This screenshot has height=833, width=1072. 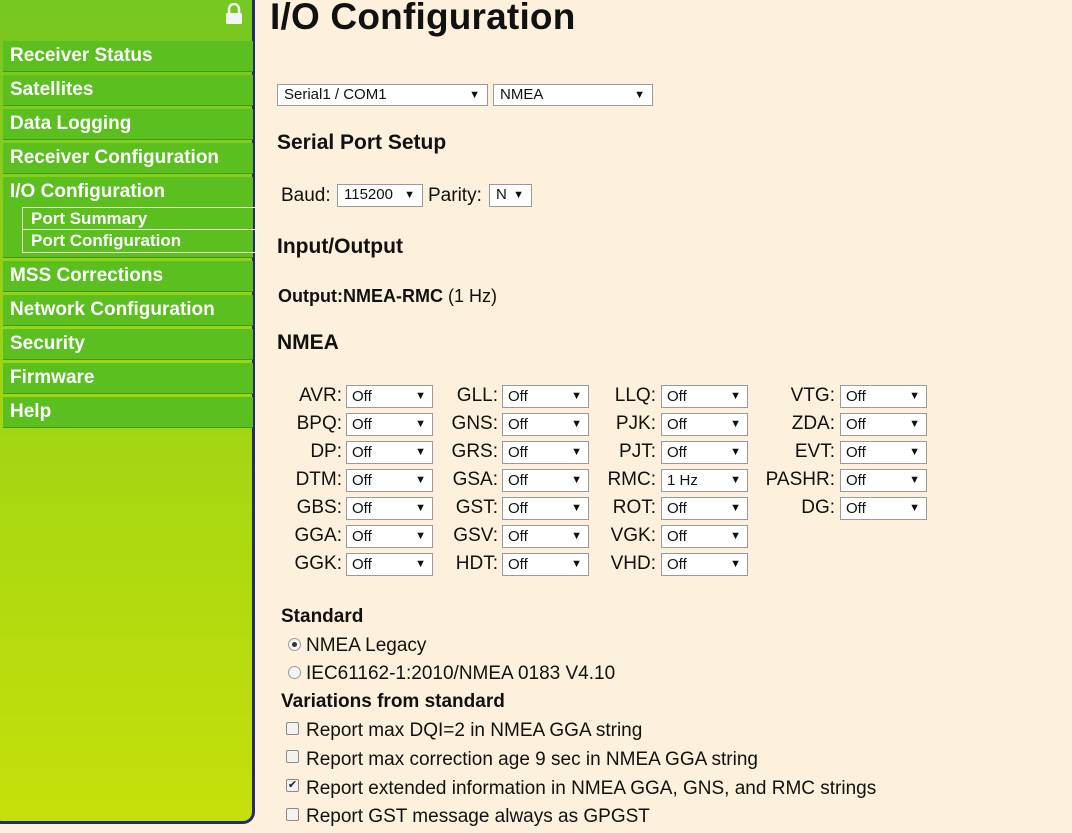 What do you see at coordinates (360, 296) in the screenshot?
I see `output-label: Output:NMEA-RMC` at bounding box center [360, 296].